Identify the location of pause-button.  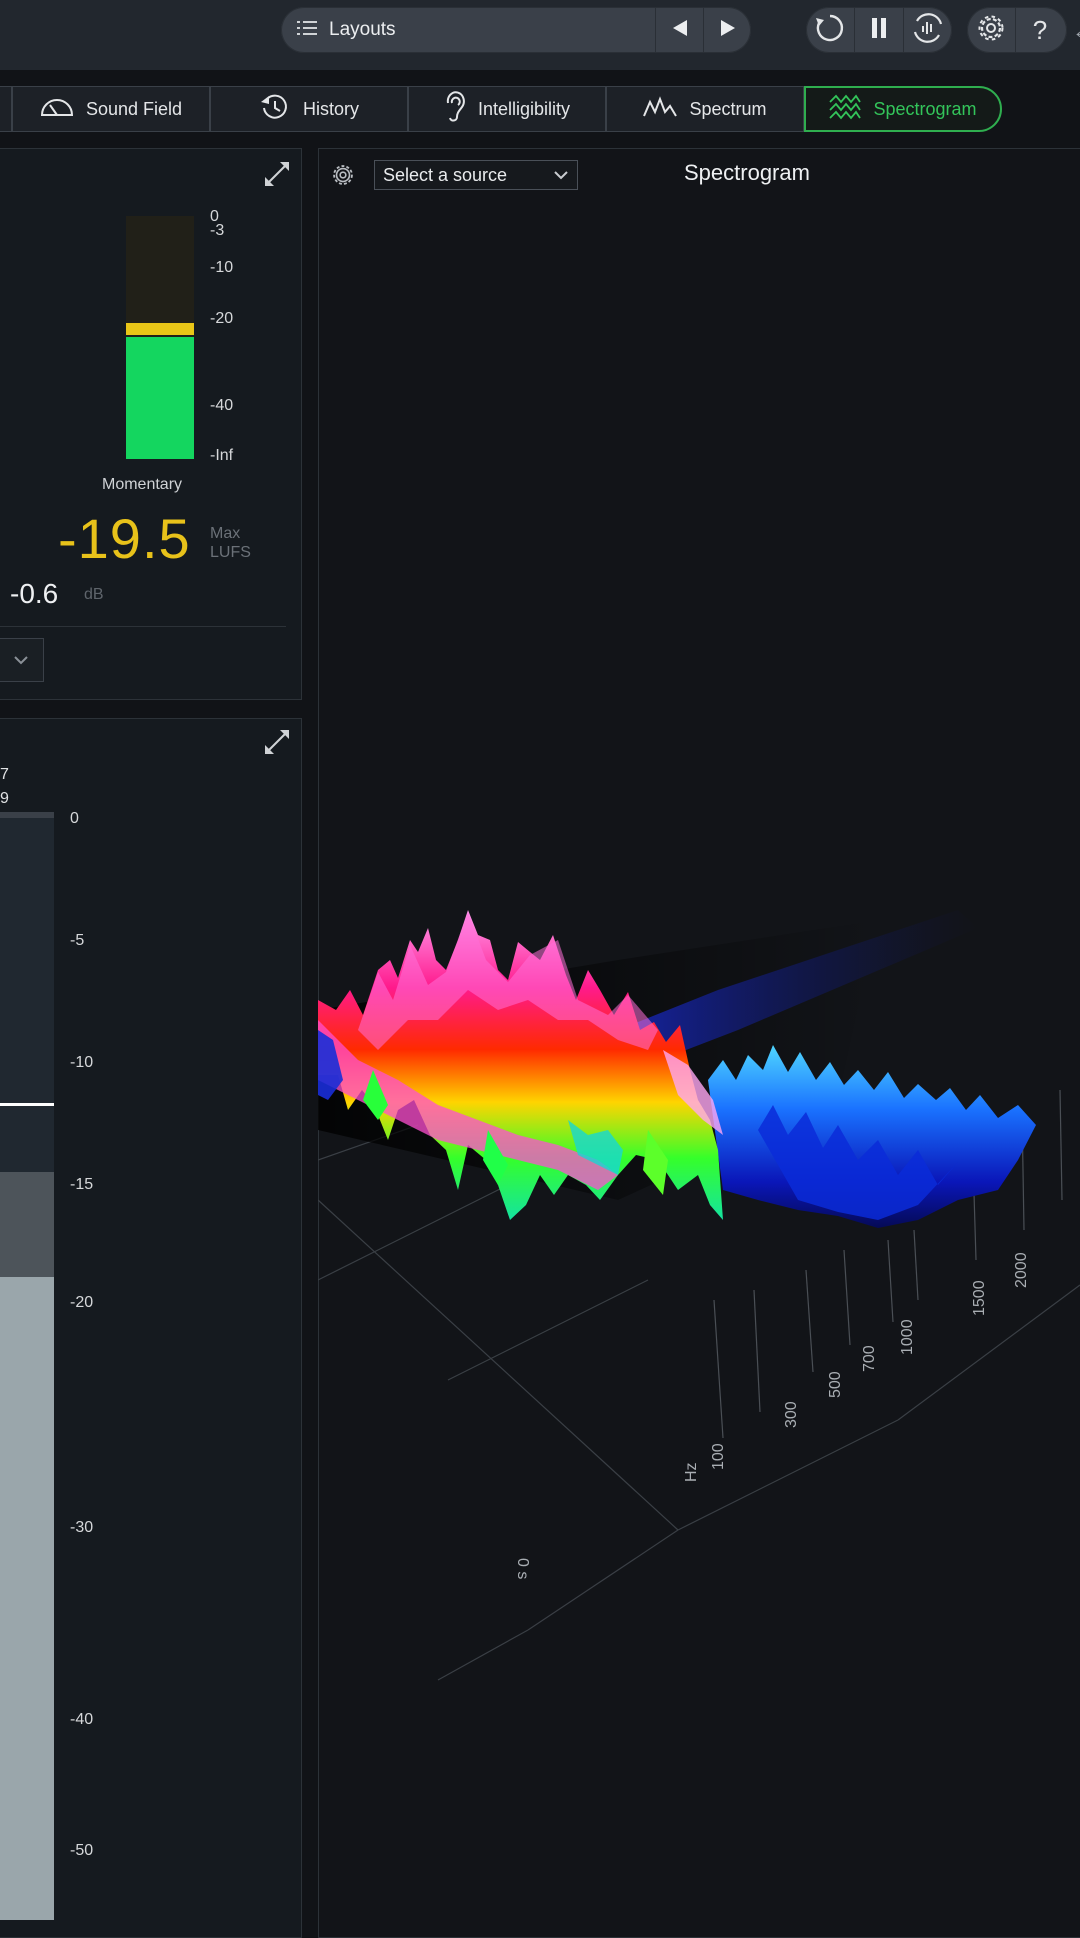
(879, 30).